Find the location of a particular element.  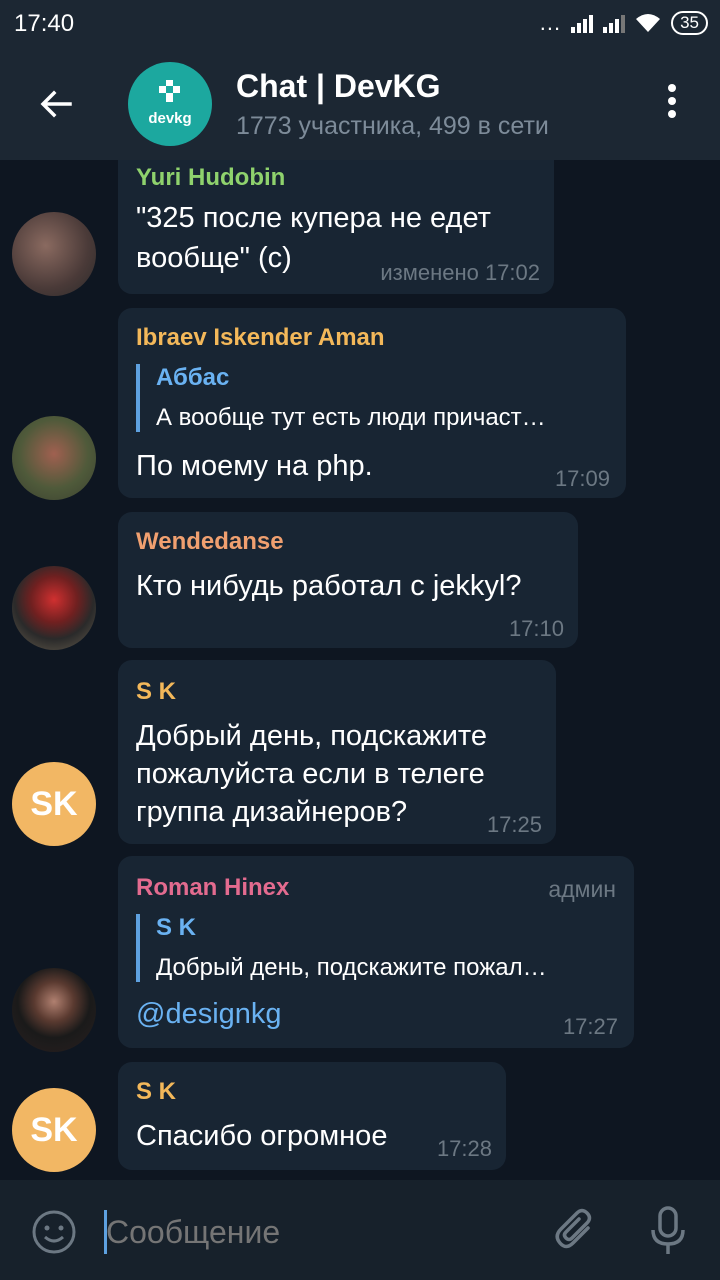

mention-link: @designkg is located at coordinates (209, 1014).